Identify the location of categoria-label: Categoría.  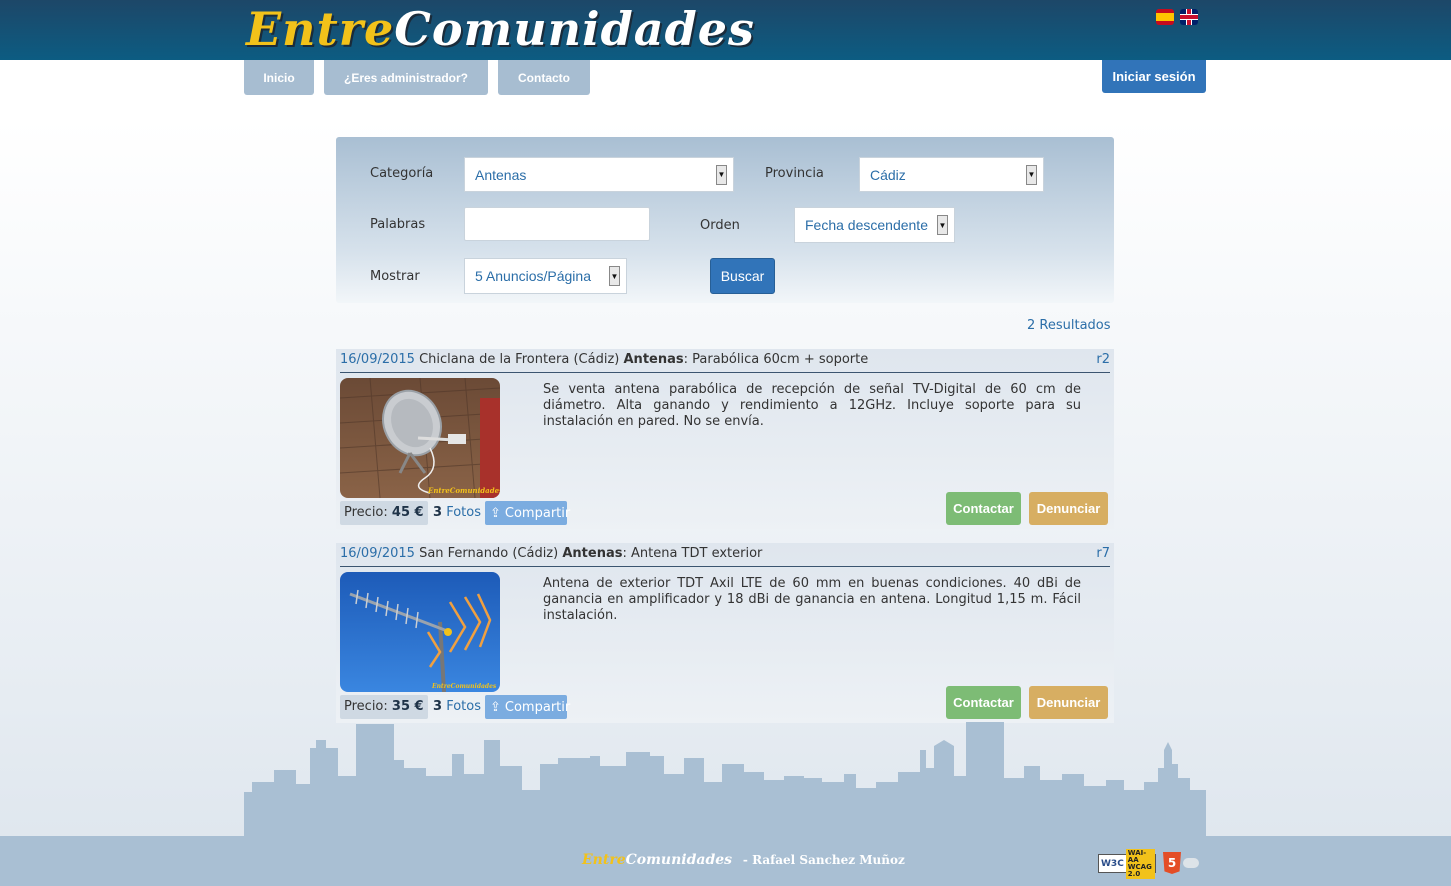
(402, 173).